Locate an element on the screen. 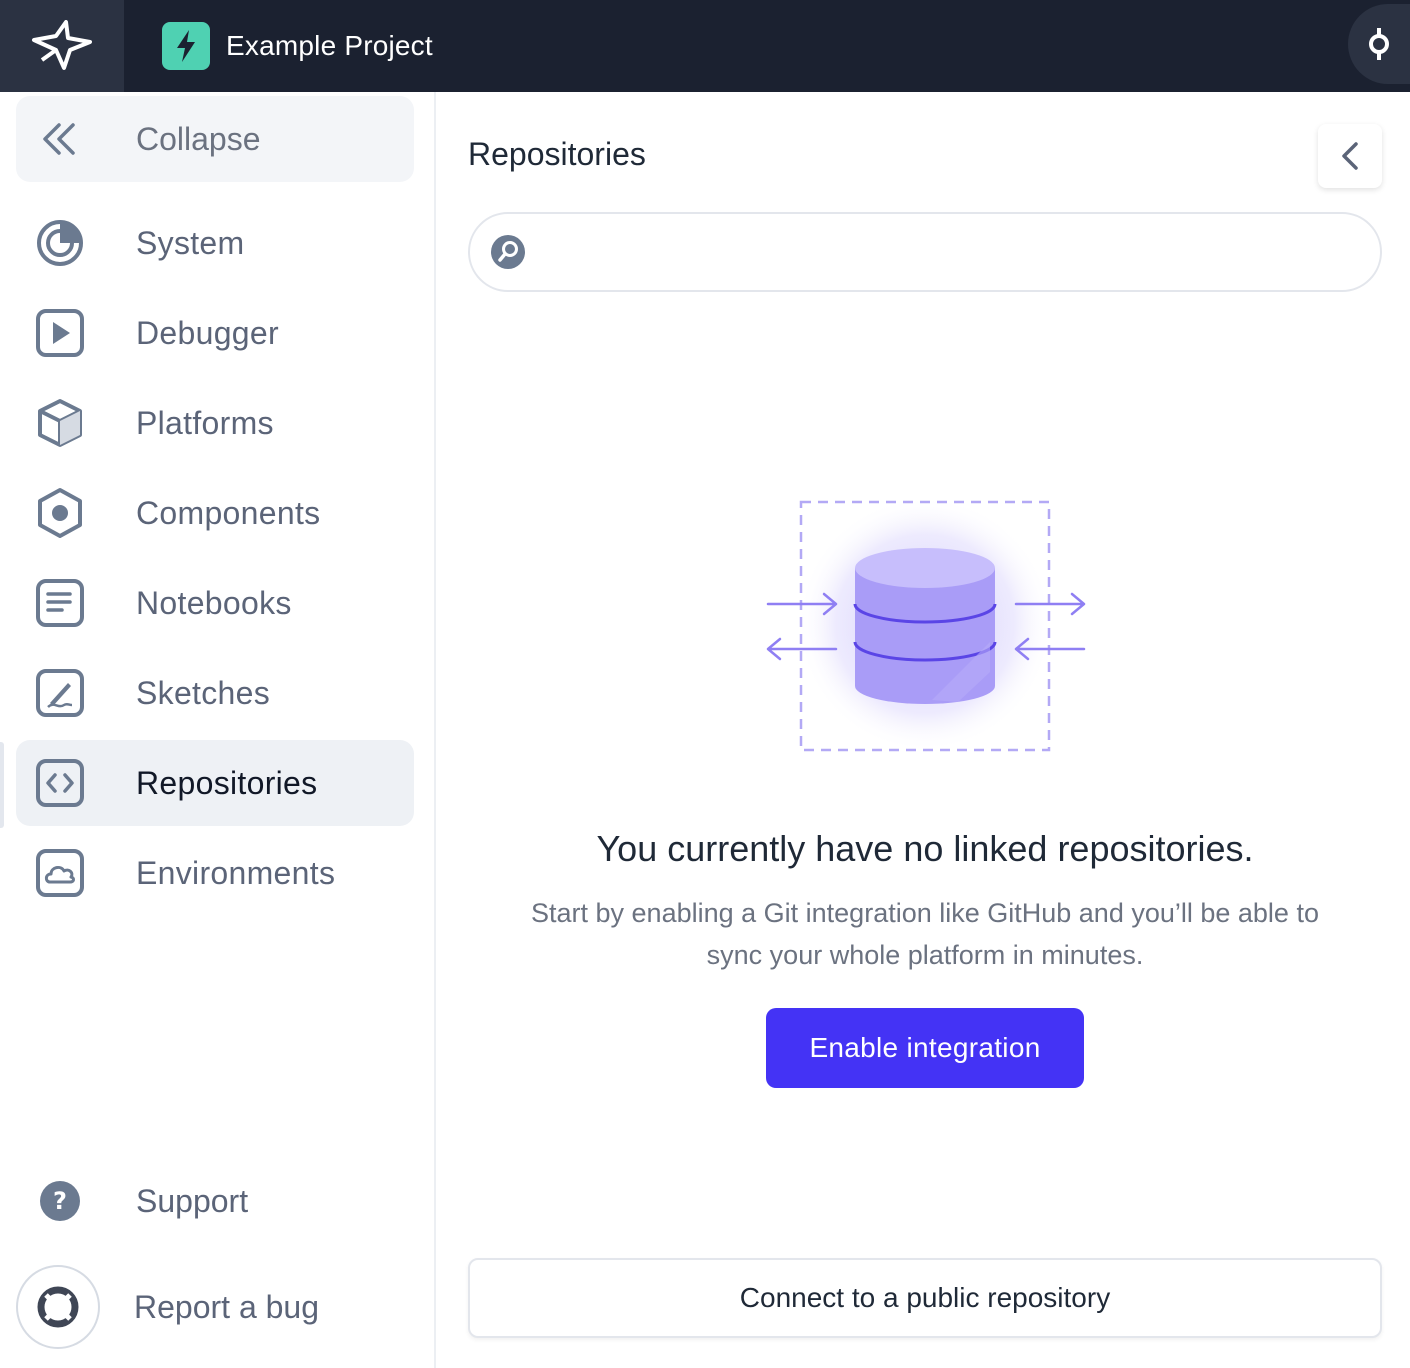 Image resolution: width=1410 pixels, height=1368 pixels. sidebar-item-label: Repositories is located at coordinates (227, 782).